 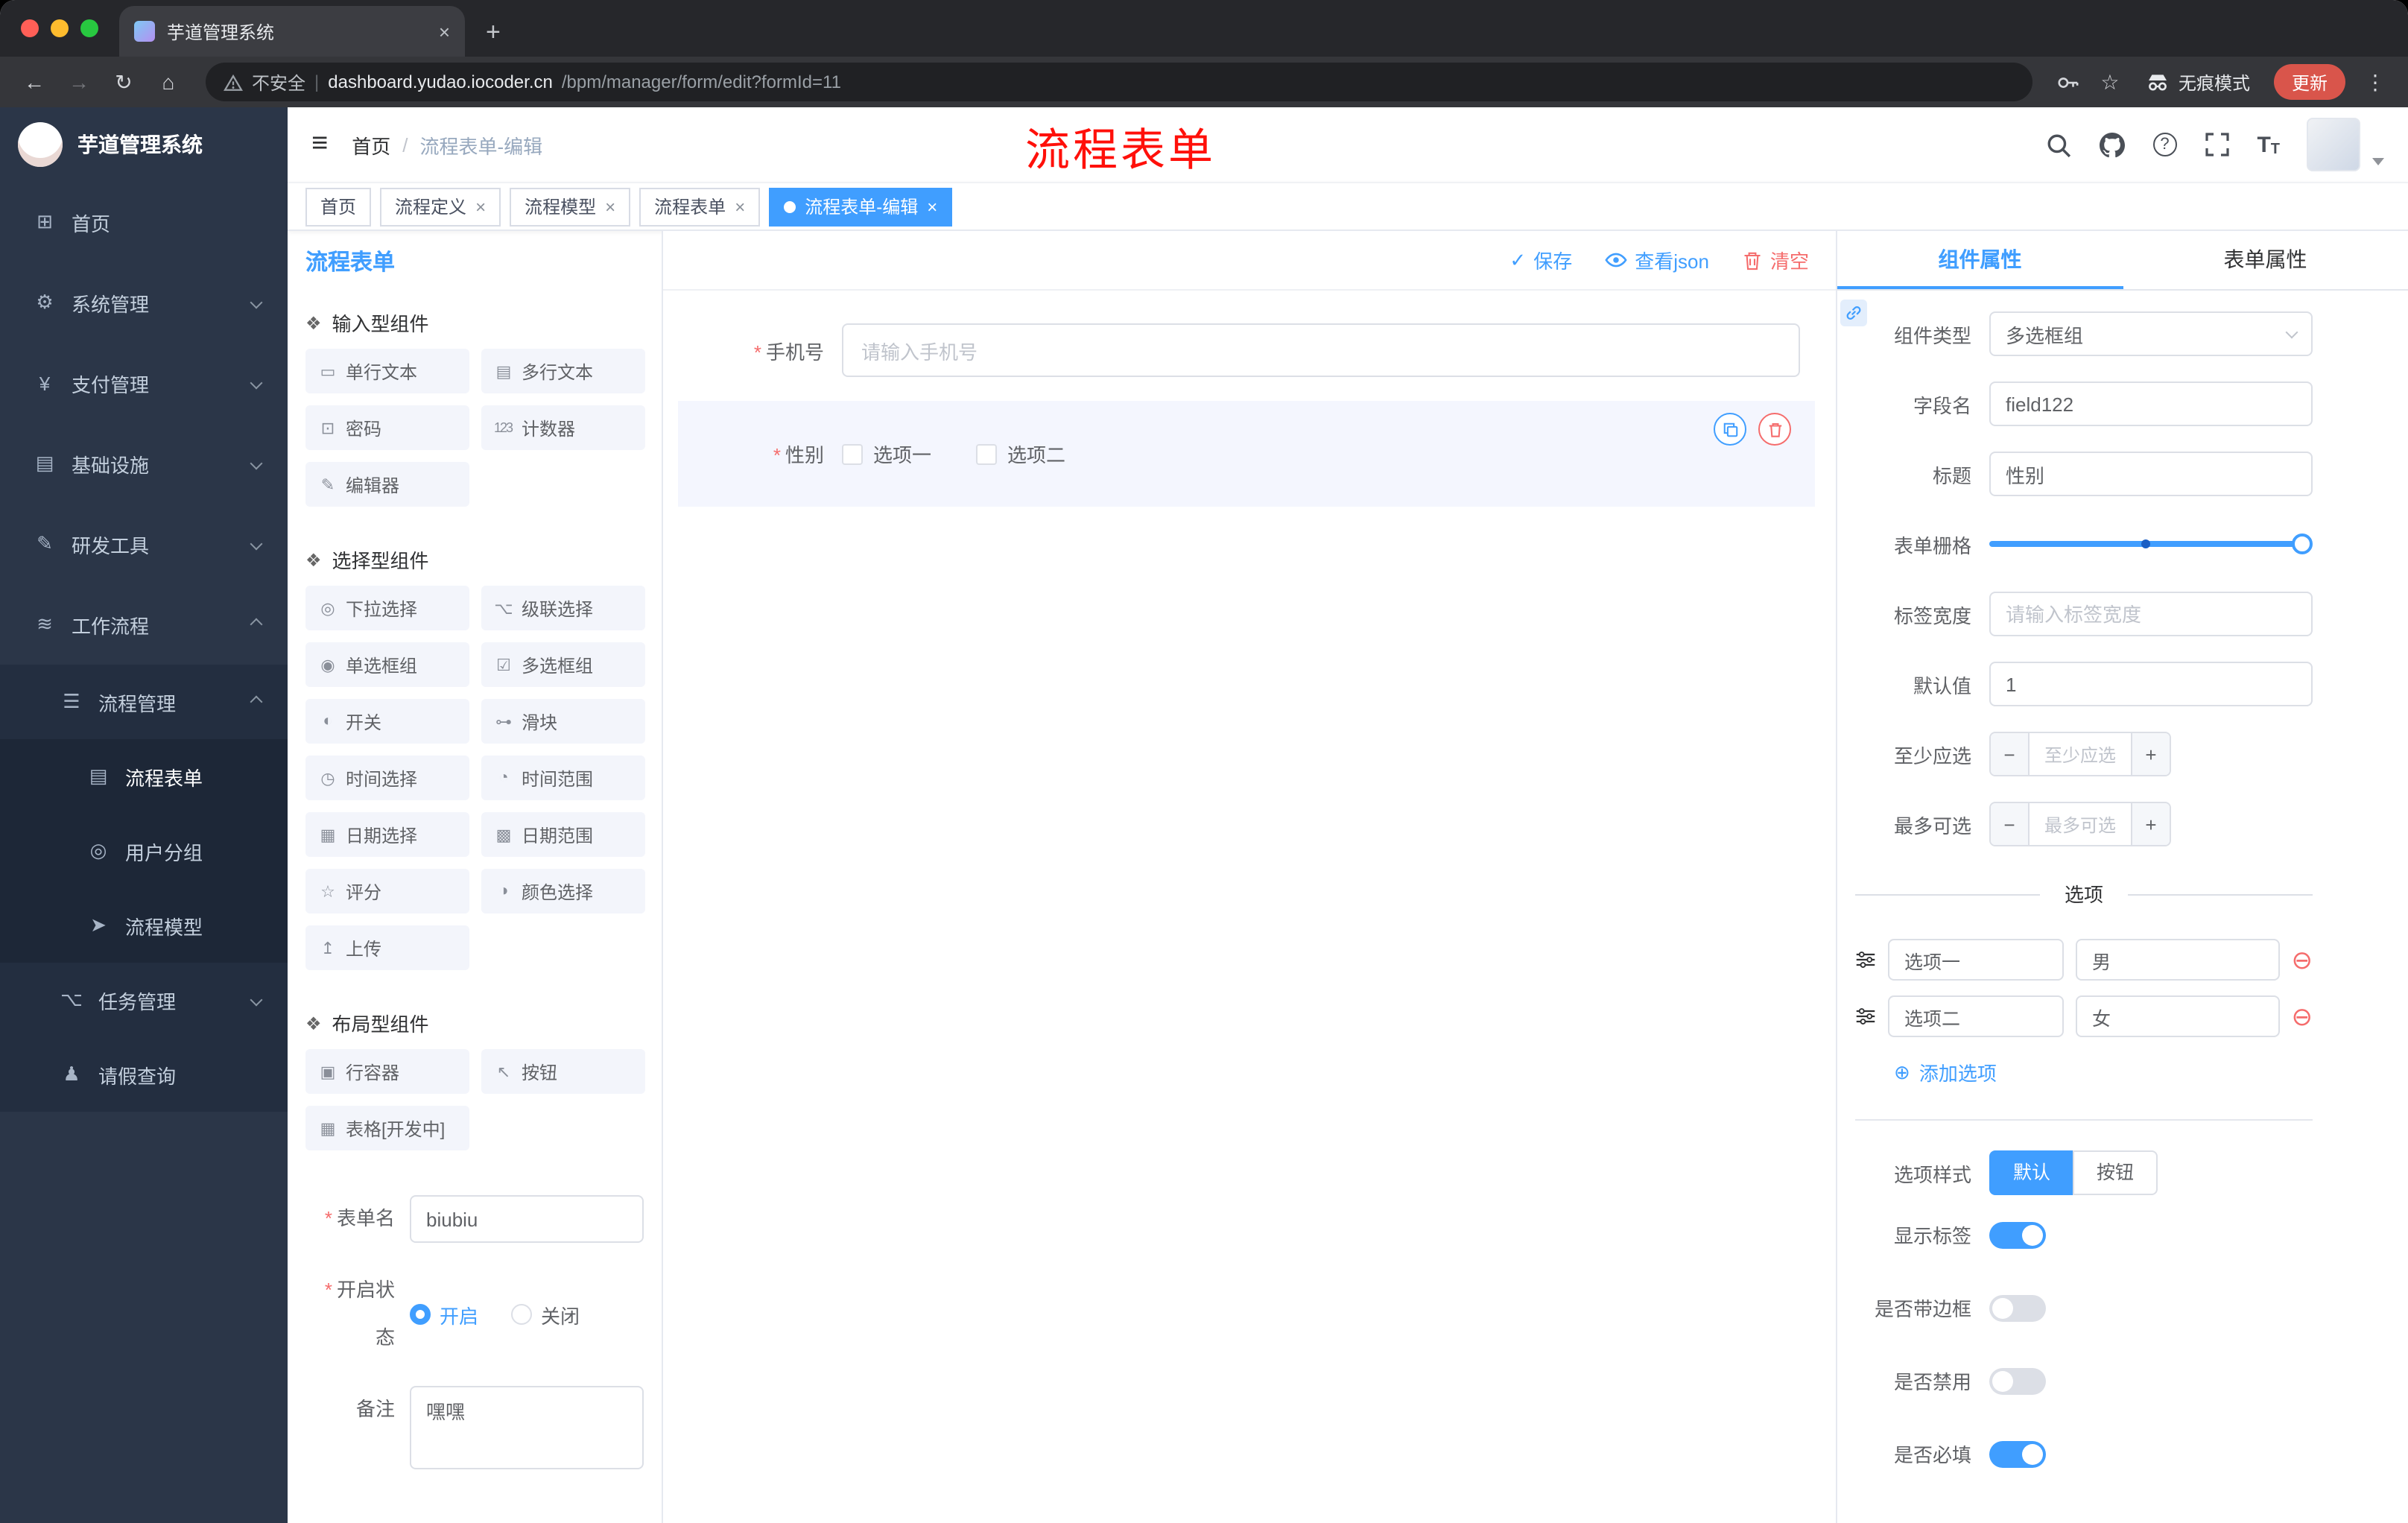 I want to click on view-json-button: 查看json, so click(x=1657, y=260).